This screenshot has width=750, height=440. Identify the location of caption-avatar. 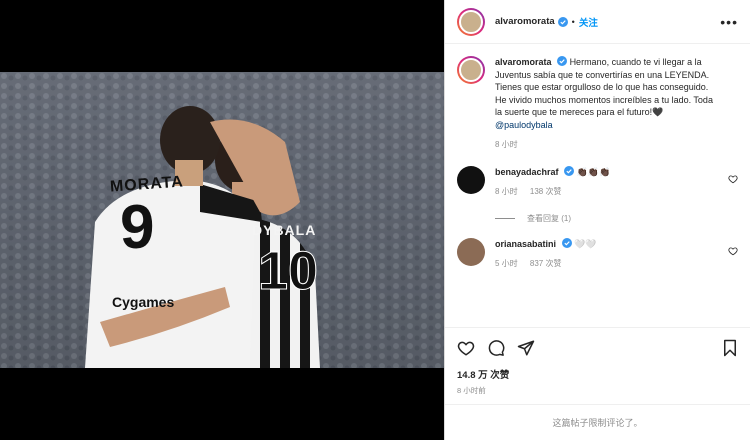
(471, 70).